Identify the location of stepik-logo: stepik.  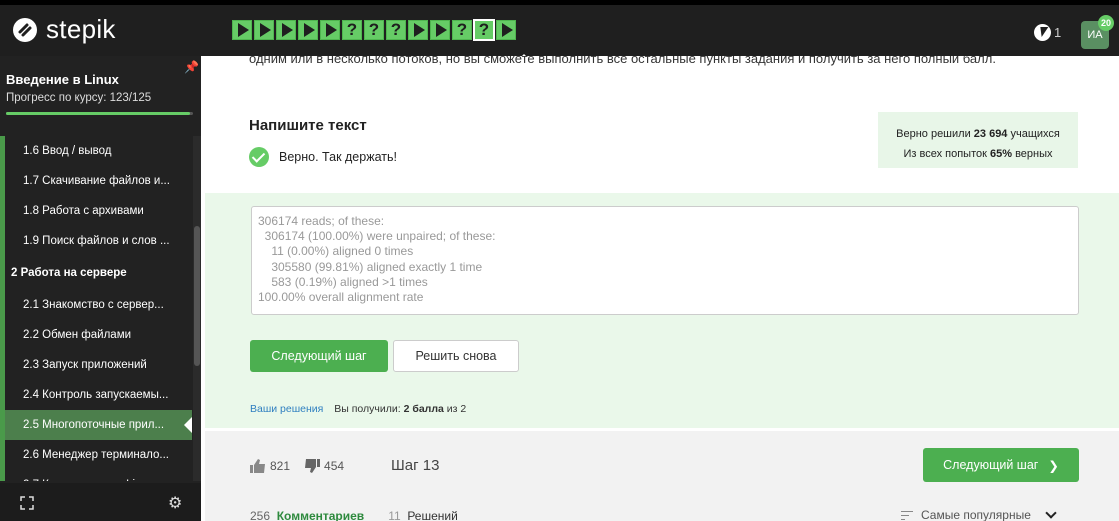
(64, 29).